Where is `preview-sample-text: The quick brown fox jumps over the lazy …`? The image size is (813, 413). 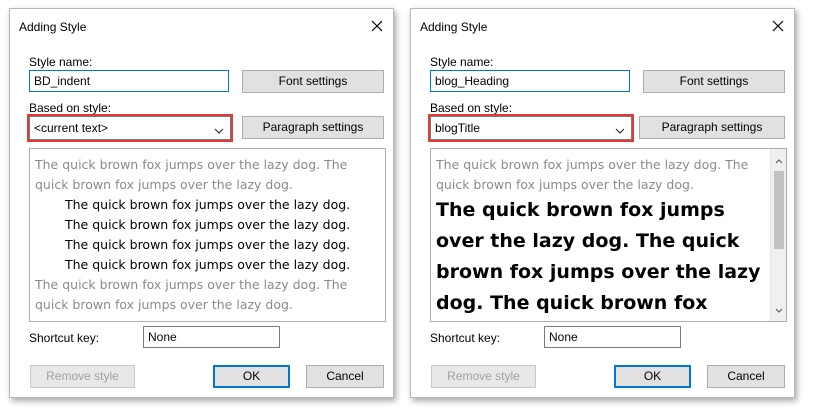 preview-sample-text: The quick brown fox jumps over the lazy … is located at coordinates (598, 256).